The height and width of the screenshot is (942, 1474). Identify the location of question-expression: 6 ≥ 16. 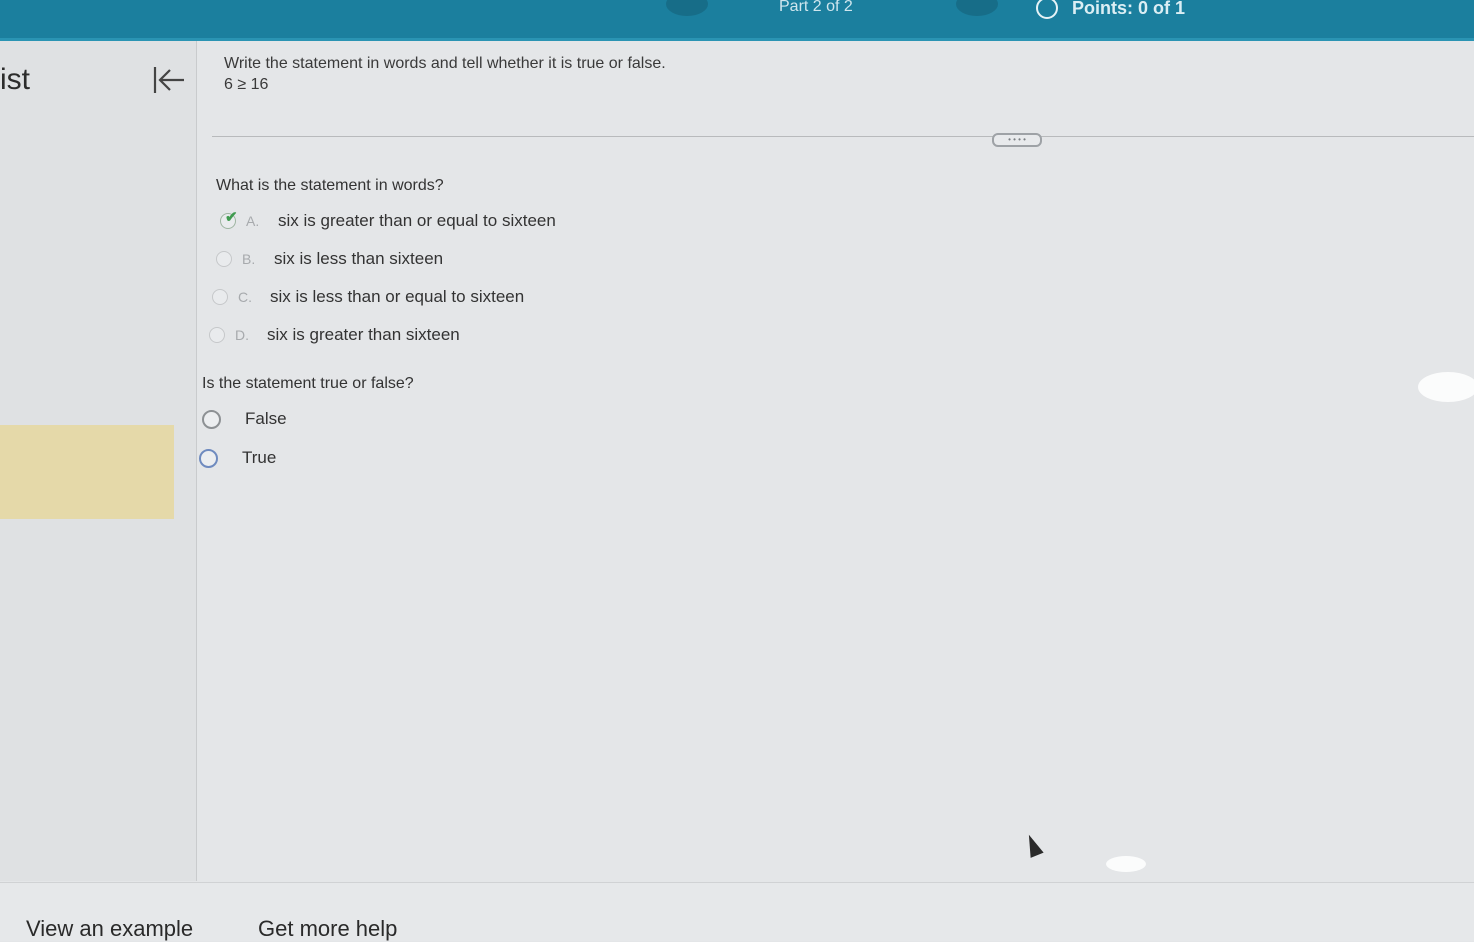
(246, 84).